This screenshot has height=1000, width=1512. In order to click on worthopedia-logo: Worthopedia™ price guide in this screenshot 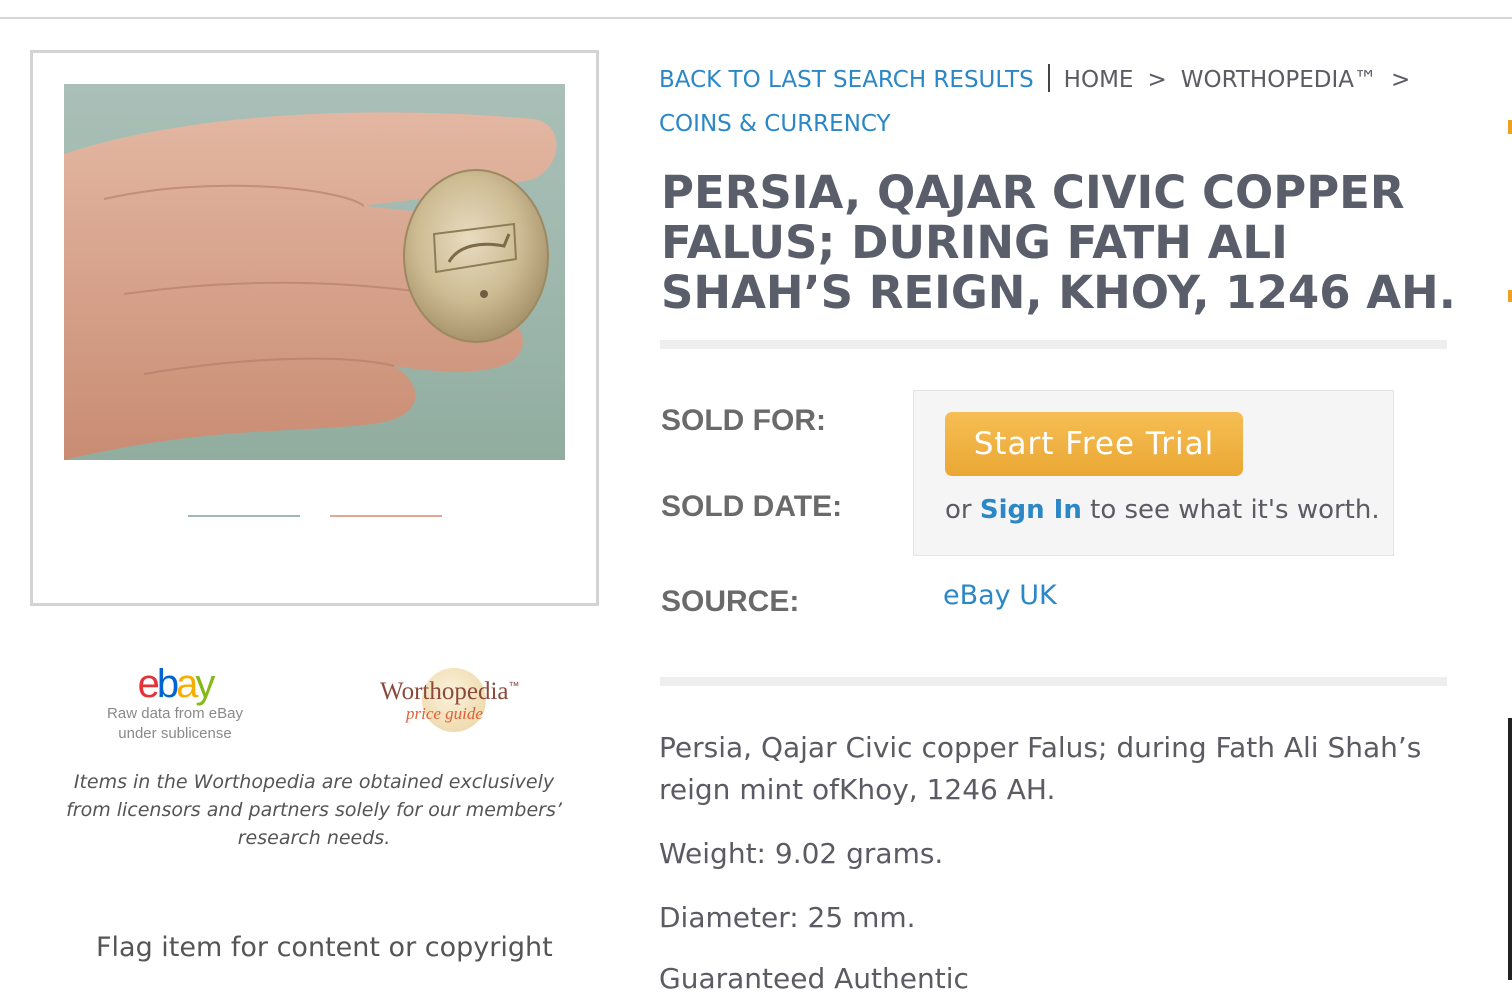, I will do `click(457, 703)`.